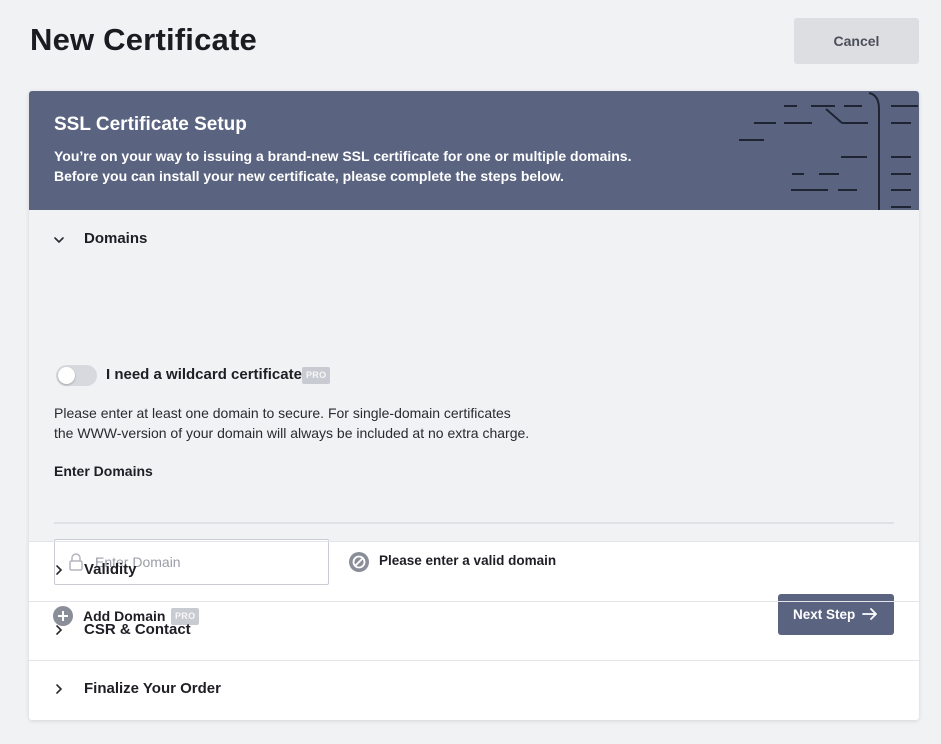  Describe the element at coordinates (204, 374) in the screenshot. I see `wildcard-label: I need a wildcard certificate` at that location.